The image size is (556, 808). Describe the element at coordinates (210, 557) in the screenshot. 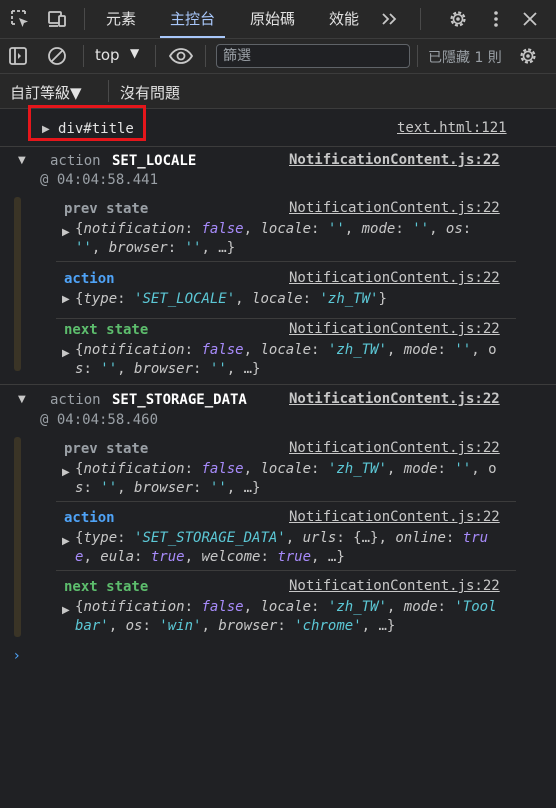

I see `object-preview-line: e, eula: true, welcome: true, …}` at that location.